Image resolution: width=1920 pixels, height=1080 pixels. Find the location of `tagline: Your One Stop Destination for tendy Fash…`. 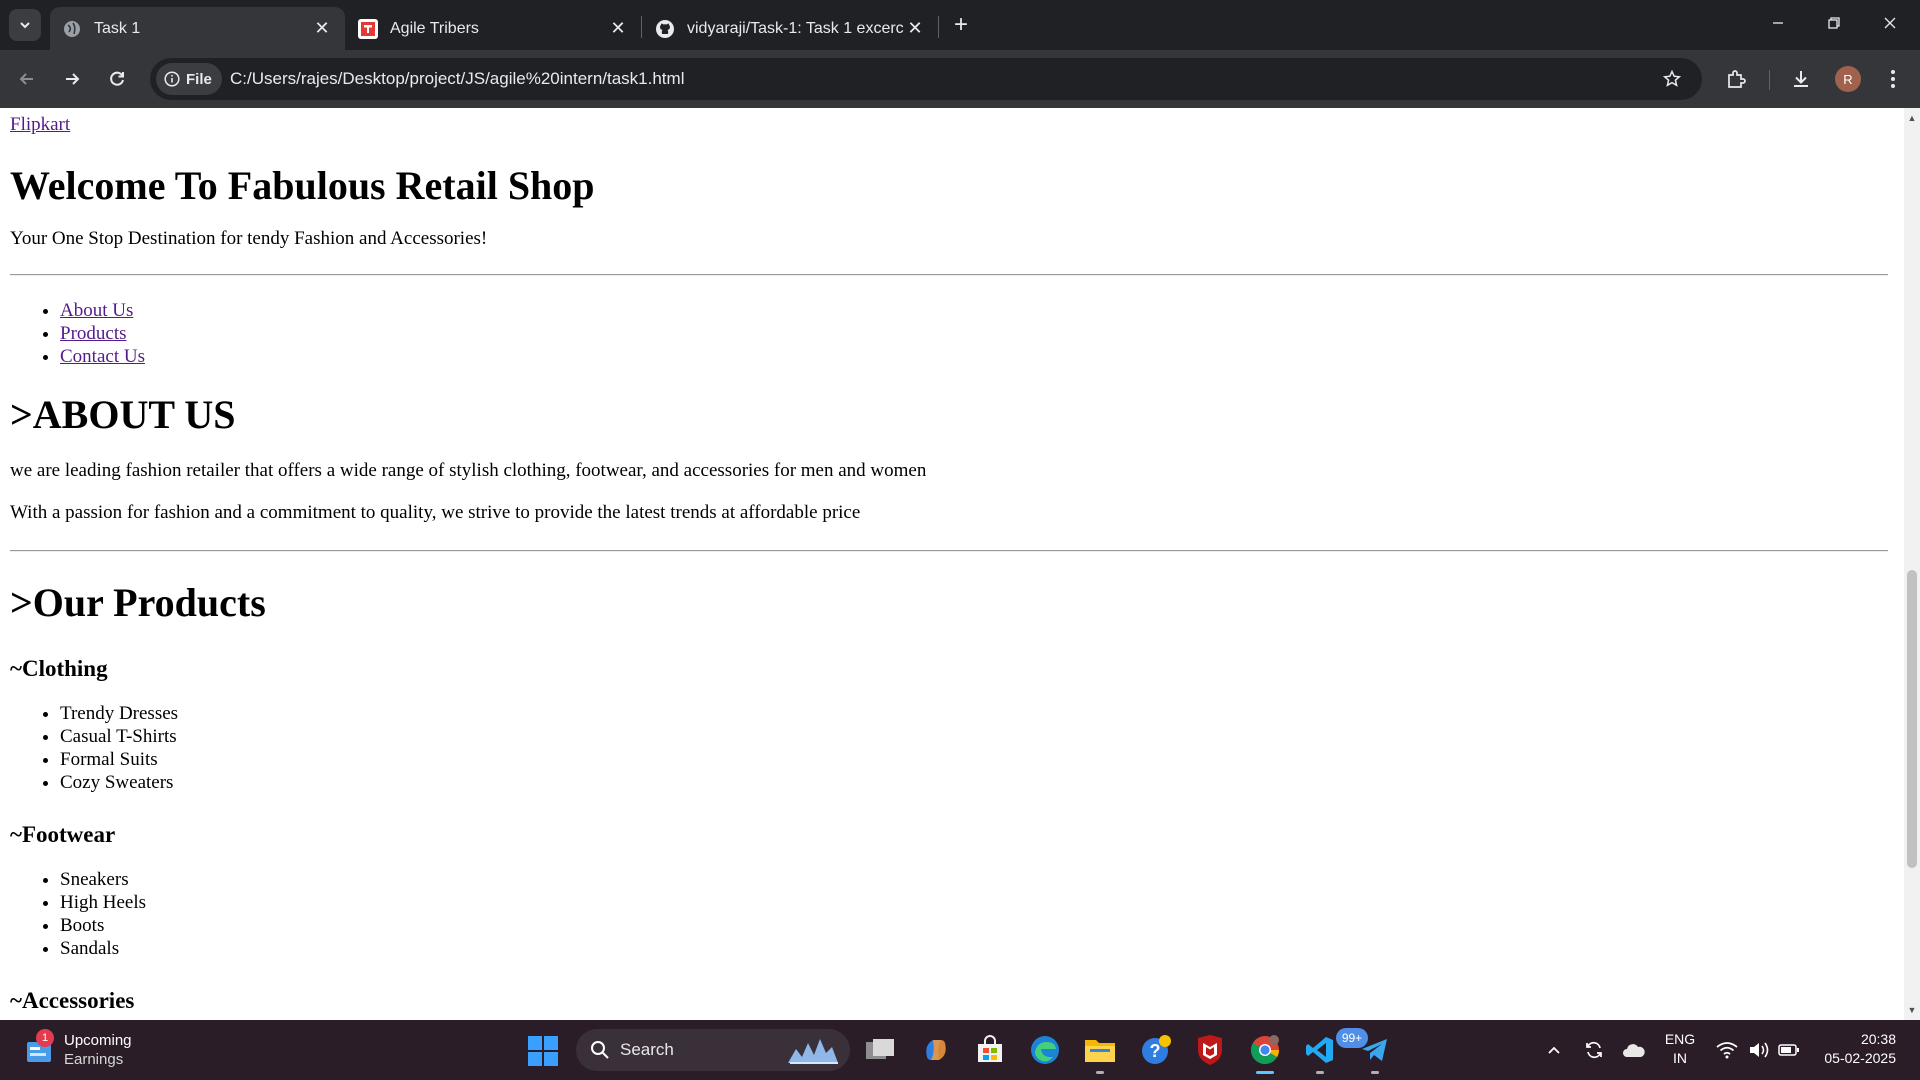

tagline: Your One Stop Destination for tendy Fash… is located at coordinates (249, 238).